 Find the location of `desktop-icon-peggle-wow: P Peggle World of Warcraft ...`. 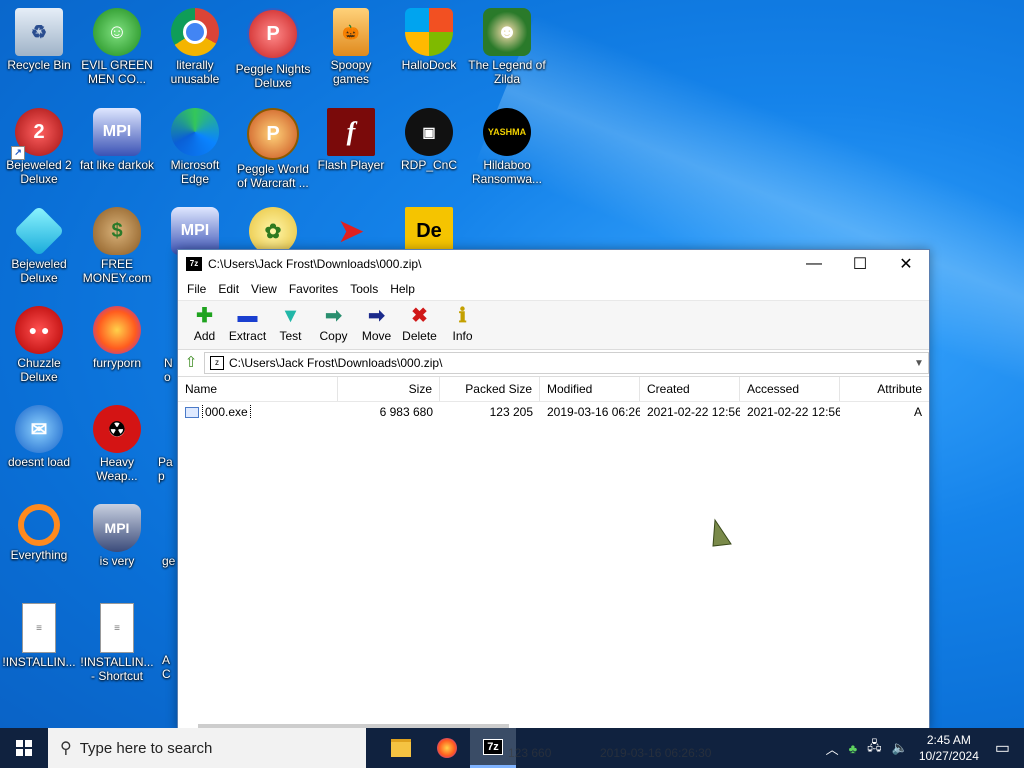

desktop-icon-peggle-wow: P Peggle World of Warcraft ... is located at coordinates (273, 150).